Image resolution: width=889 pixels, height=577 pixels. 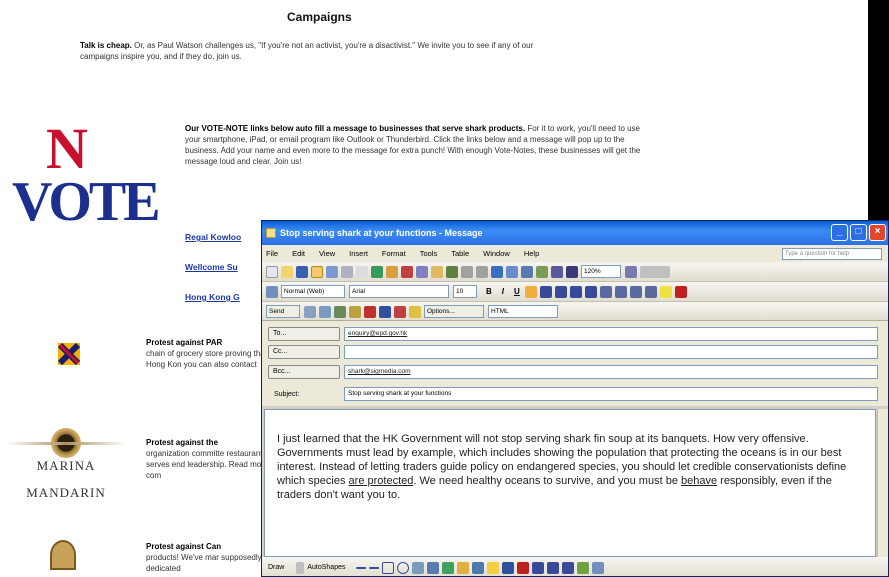 What do you see at coordinates (310, 311) in the screenshot?
I see `accounts-icon` at bounding box center [310, 311].